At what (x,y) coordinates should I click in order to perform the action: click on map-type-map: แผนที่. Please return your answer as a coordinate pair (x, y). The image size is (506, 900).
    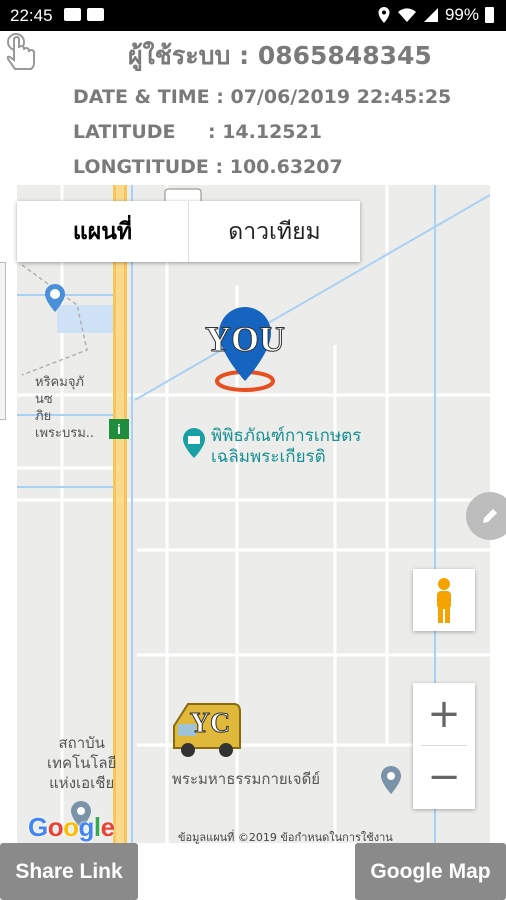
    Looking at the image, I should click on (102, 231).